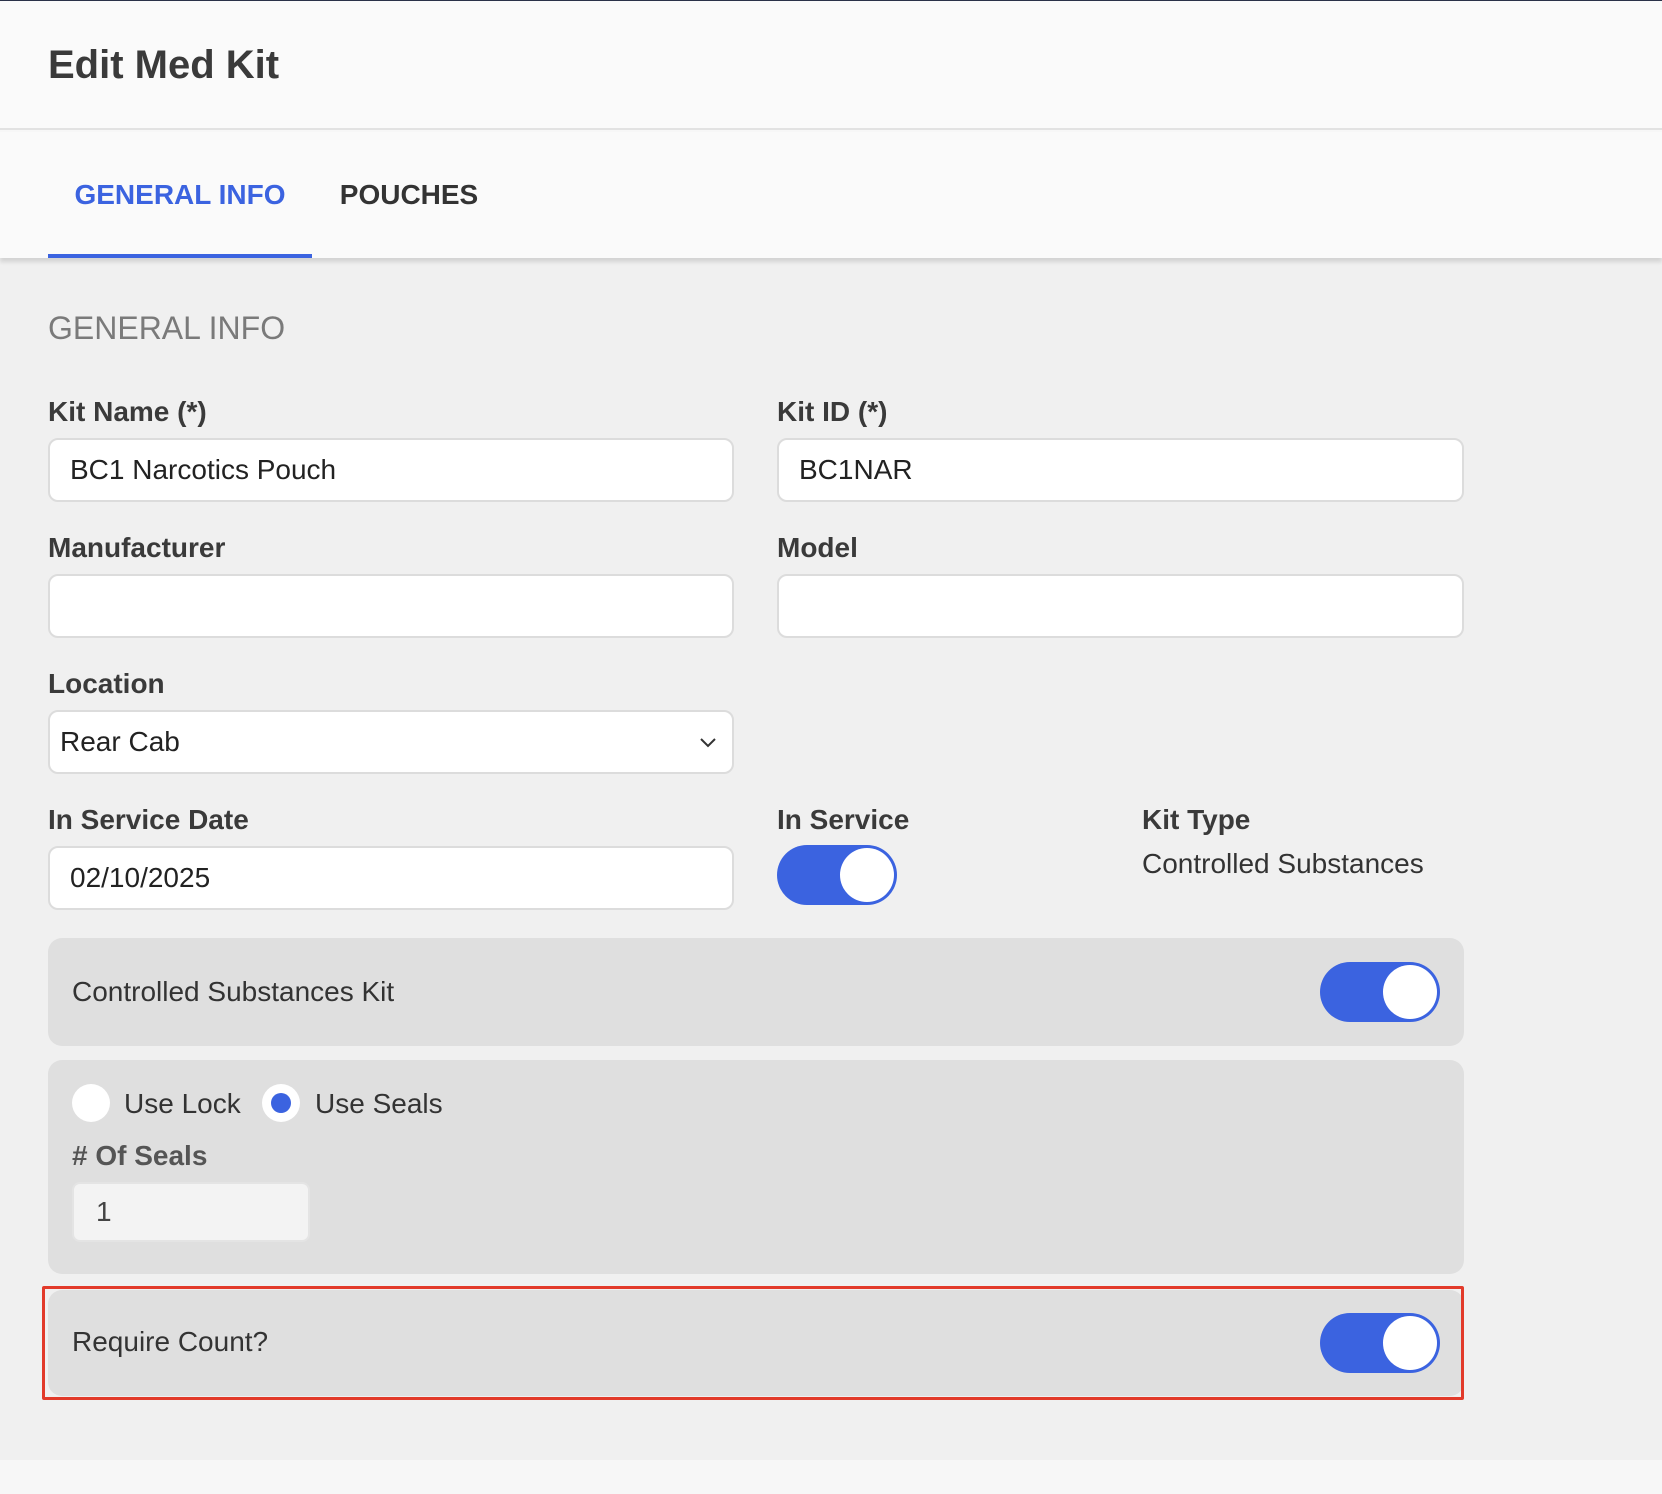 The image size is (1662, 1494). What do you see at coordinates (164, 65) in the screenshot?
I see `page-title: Edit Med Kit` at bounding box center [164, 65].